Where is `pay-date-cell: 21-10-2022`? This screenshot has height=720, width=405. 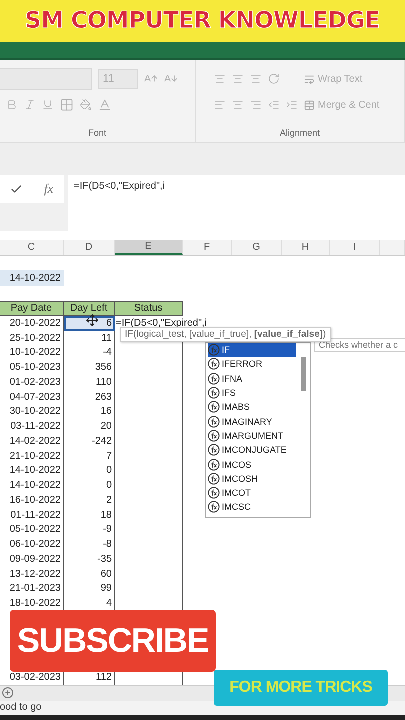 pay-date-cell: 21-10-2022 is located at coordinates (32, 456).